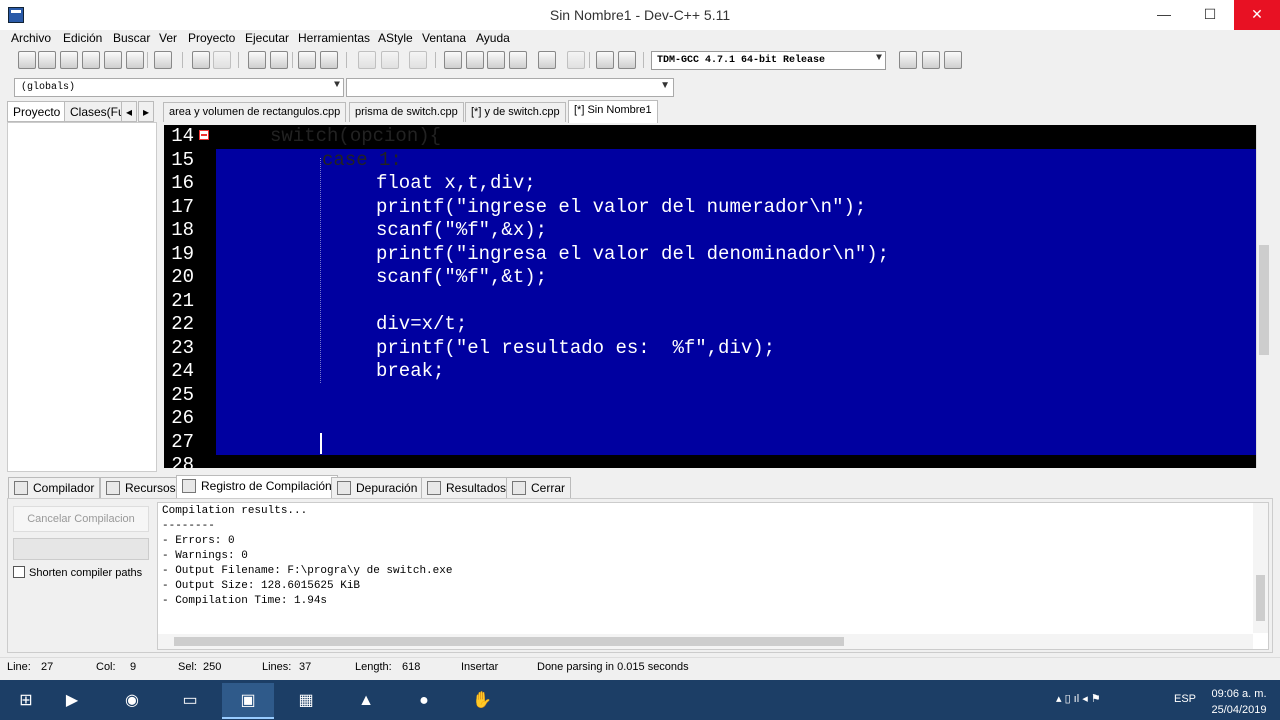 This screenshot has height=720, width=1280. What do you see at coordinates (1210, 15) in the screenshot?
I see `maximize-button: ☐` at bounding box center [1210, 15].